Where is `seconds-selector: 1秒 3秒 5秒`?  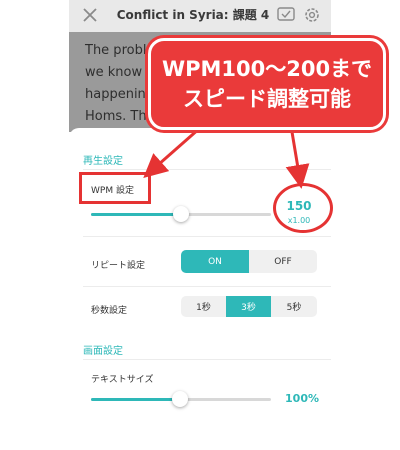 seconds-selector: 1秒 3秒 5秒 is located at coordinates (249, 306).